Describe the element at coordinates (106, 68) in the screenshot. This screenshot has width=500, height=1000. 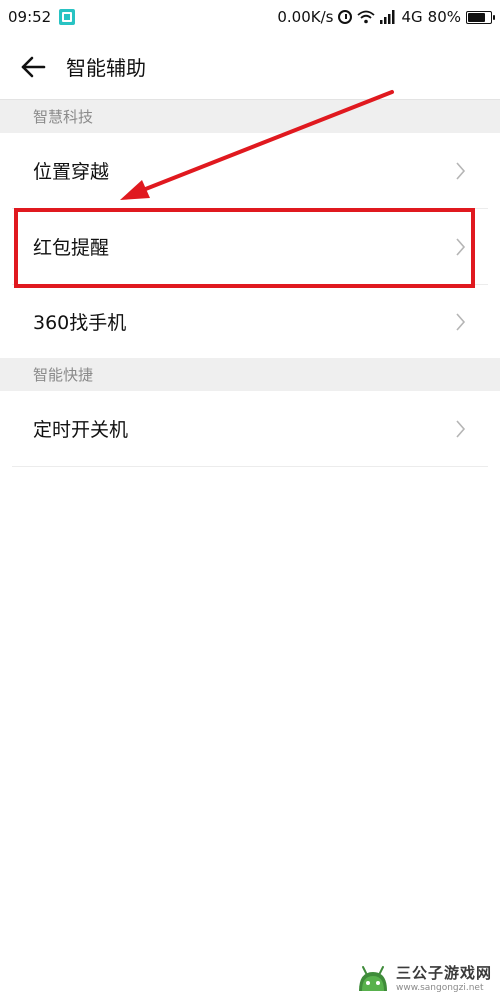
I see `page-title: 智能辅助` at that location.